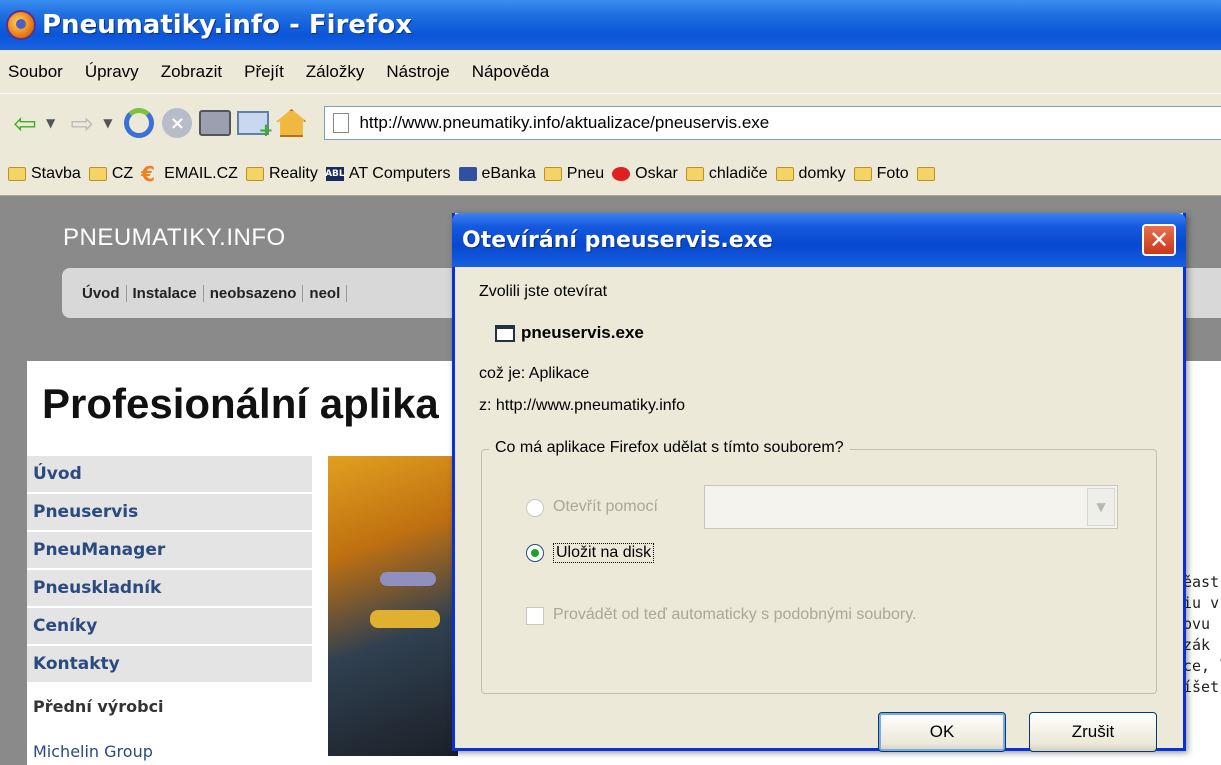  Describe the element at coordinates (534, 373) in the screenshot. I see `file-type: což je: Aplikace` at that location.